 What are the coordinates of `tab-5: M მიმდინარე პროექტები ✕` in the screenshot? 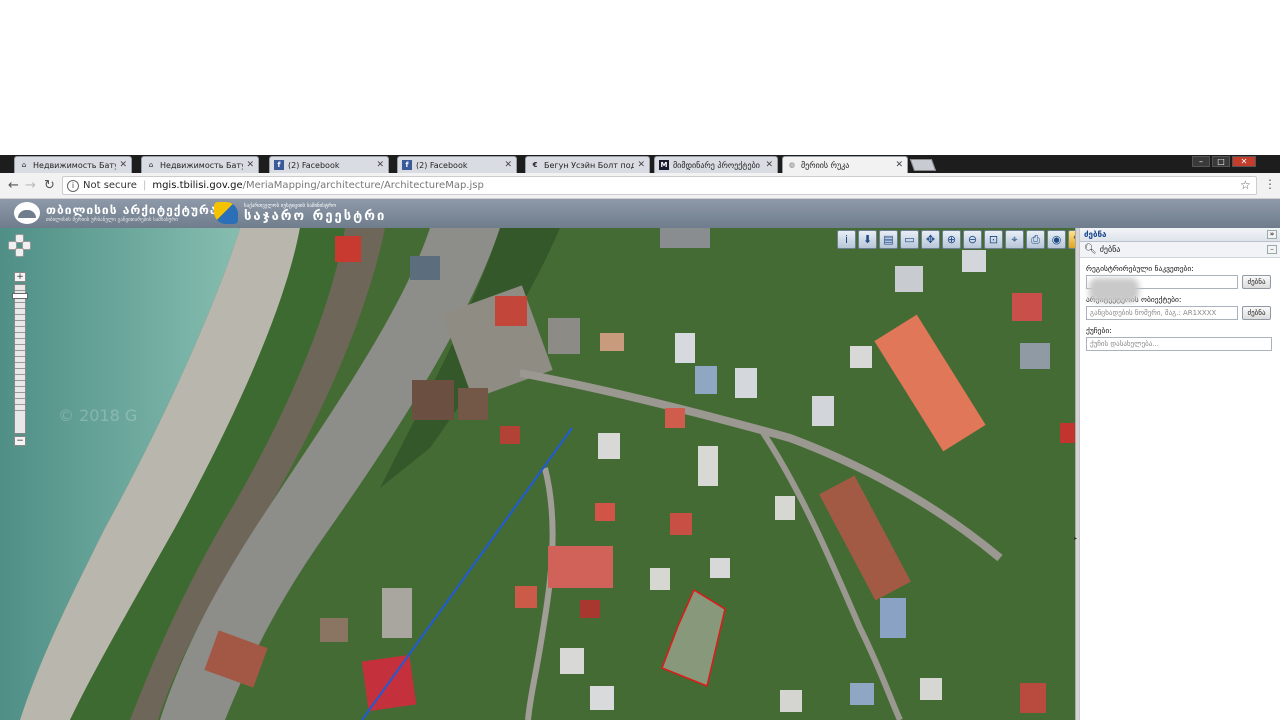 It's located at (716, 164).